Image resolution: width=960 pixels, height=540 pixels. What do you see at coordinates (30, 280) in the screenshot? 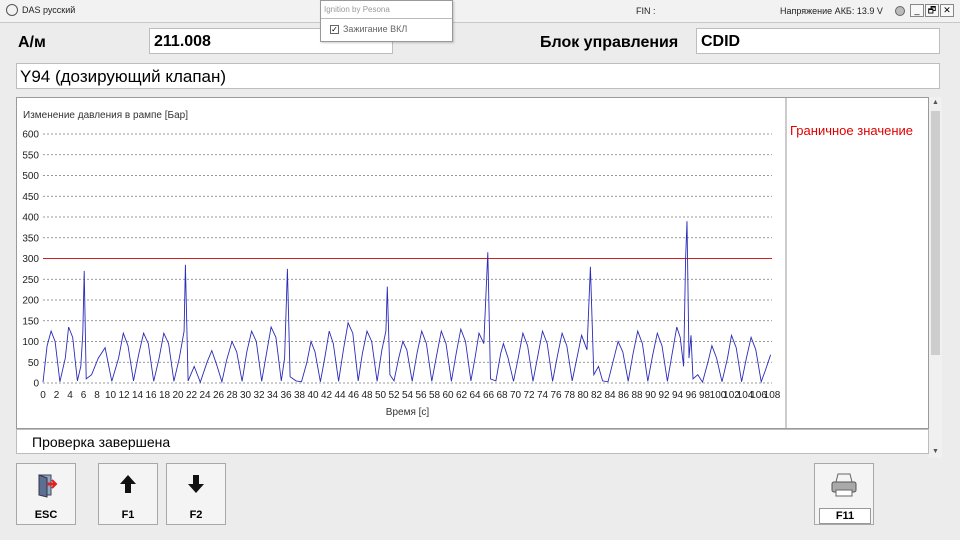
I see `y-tick-label: 250` at bounding box center [30, 280].